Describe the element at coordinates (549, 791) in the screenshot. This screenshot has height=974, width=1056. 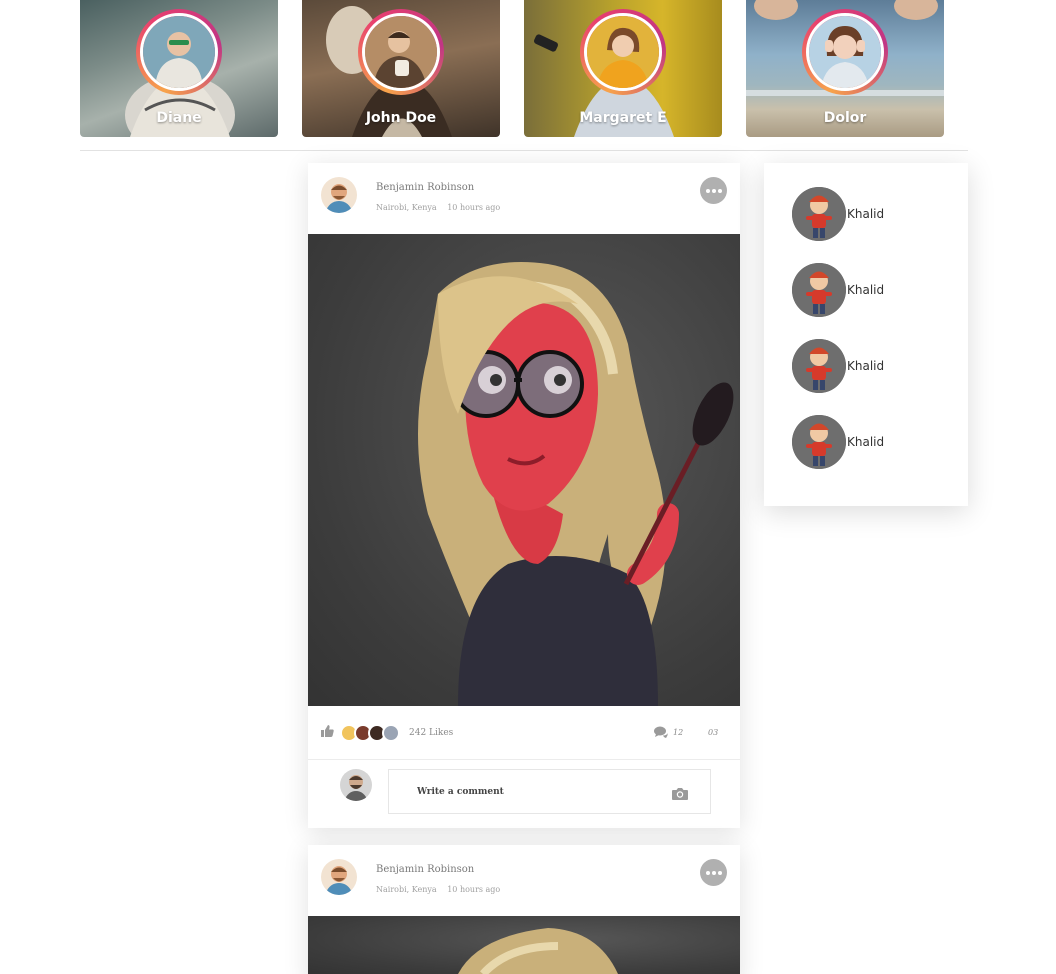
I see `comment-input` at that location.